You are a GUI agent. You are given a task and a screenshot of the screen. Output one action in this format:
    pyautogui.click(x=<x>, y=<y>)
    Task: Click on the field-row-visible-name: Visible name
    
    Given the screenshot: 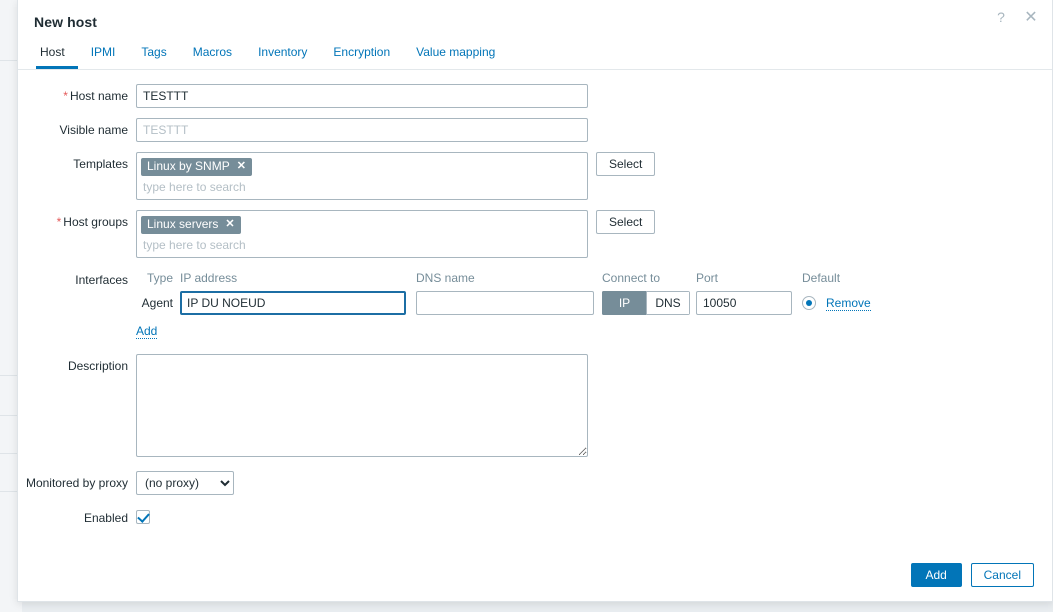 What is the action you would take?
    pyautogui.click(x=535, y=130)
    